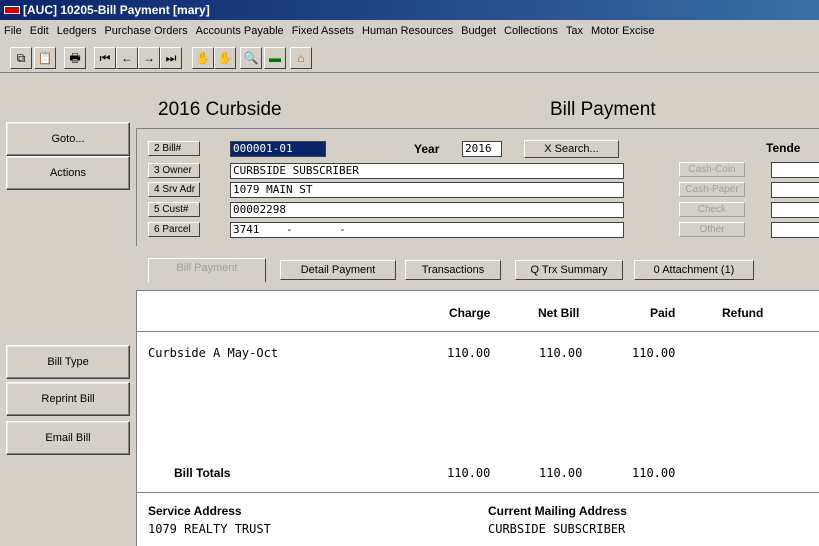  I want to click on cash-coin-field, so click(795, 170).